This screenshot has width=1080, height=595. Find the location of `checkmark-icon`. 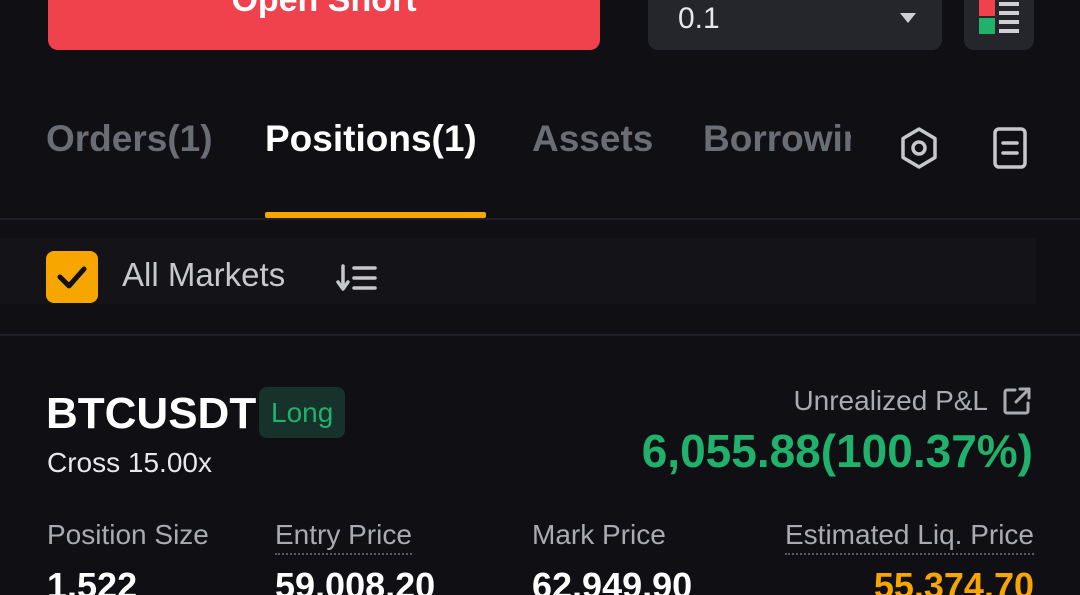

checkmark-icon is located at coordinates (72, 277).